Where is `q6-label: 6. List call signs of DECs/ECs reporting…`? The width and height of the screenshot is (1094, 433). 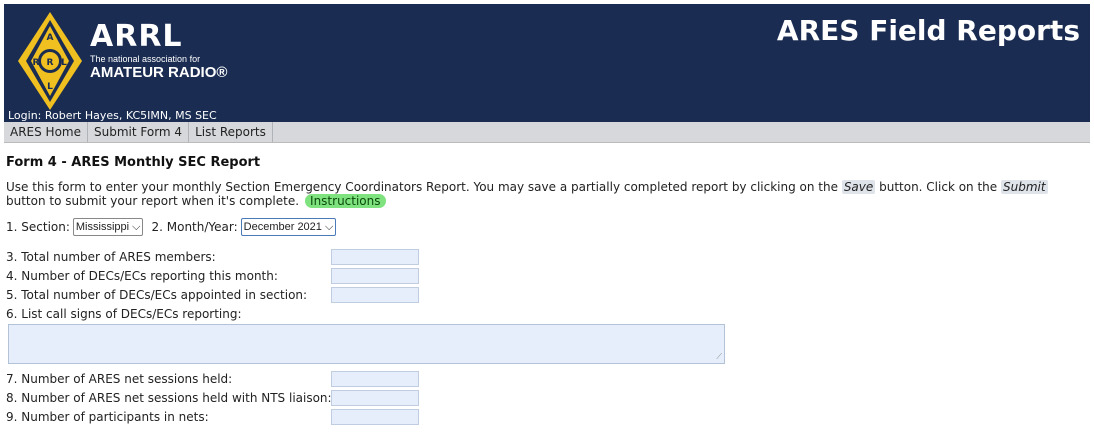 q6-label: 6. List call signs of DECs/ECs reporting… is located at coordinates (124, 313).